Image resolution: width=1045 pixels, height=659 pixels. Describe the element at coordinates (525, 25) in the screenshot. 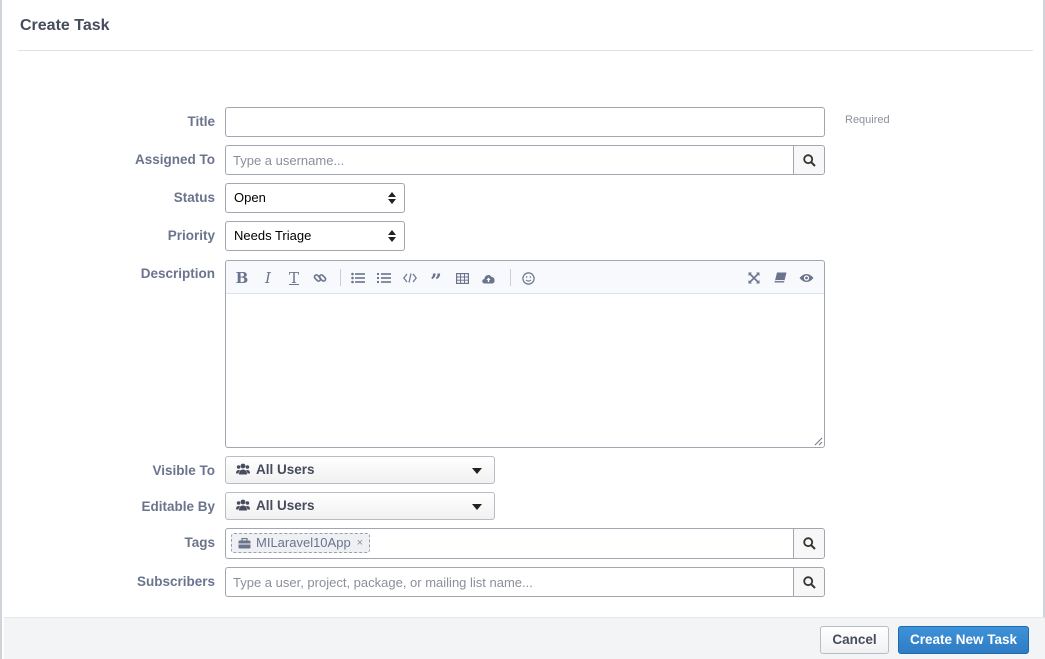

I see `dialog-header: Create Task` at that location.